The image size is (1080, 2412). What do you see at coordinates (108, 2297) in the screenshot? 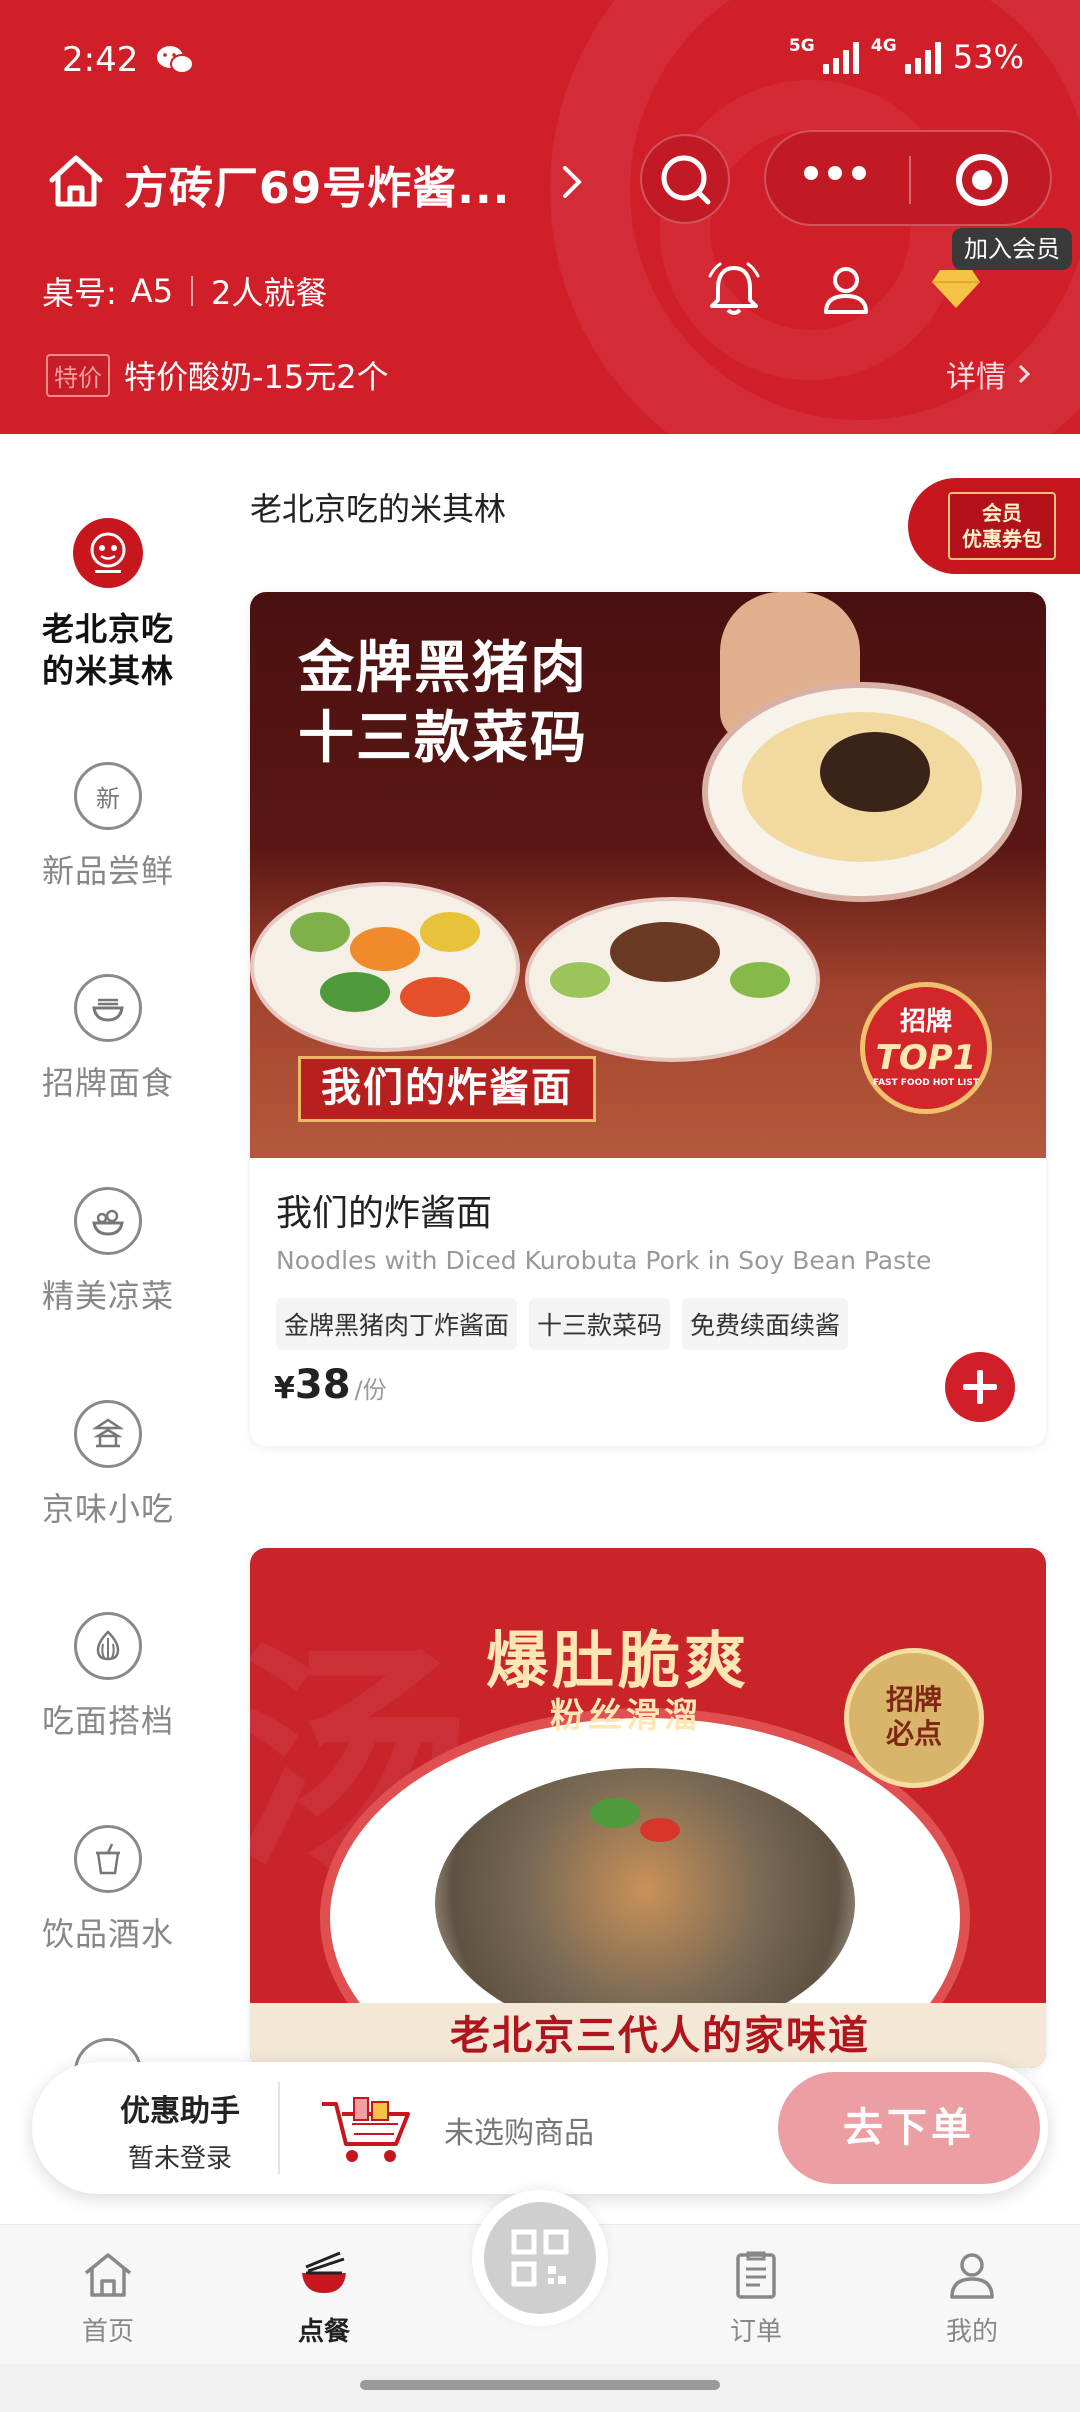
I see `nav-home: 首页` at bounding box center [108, 2297].